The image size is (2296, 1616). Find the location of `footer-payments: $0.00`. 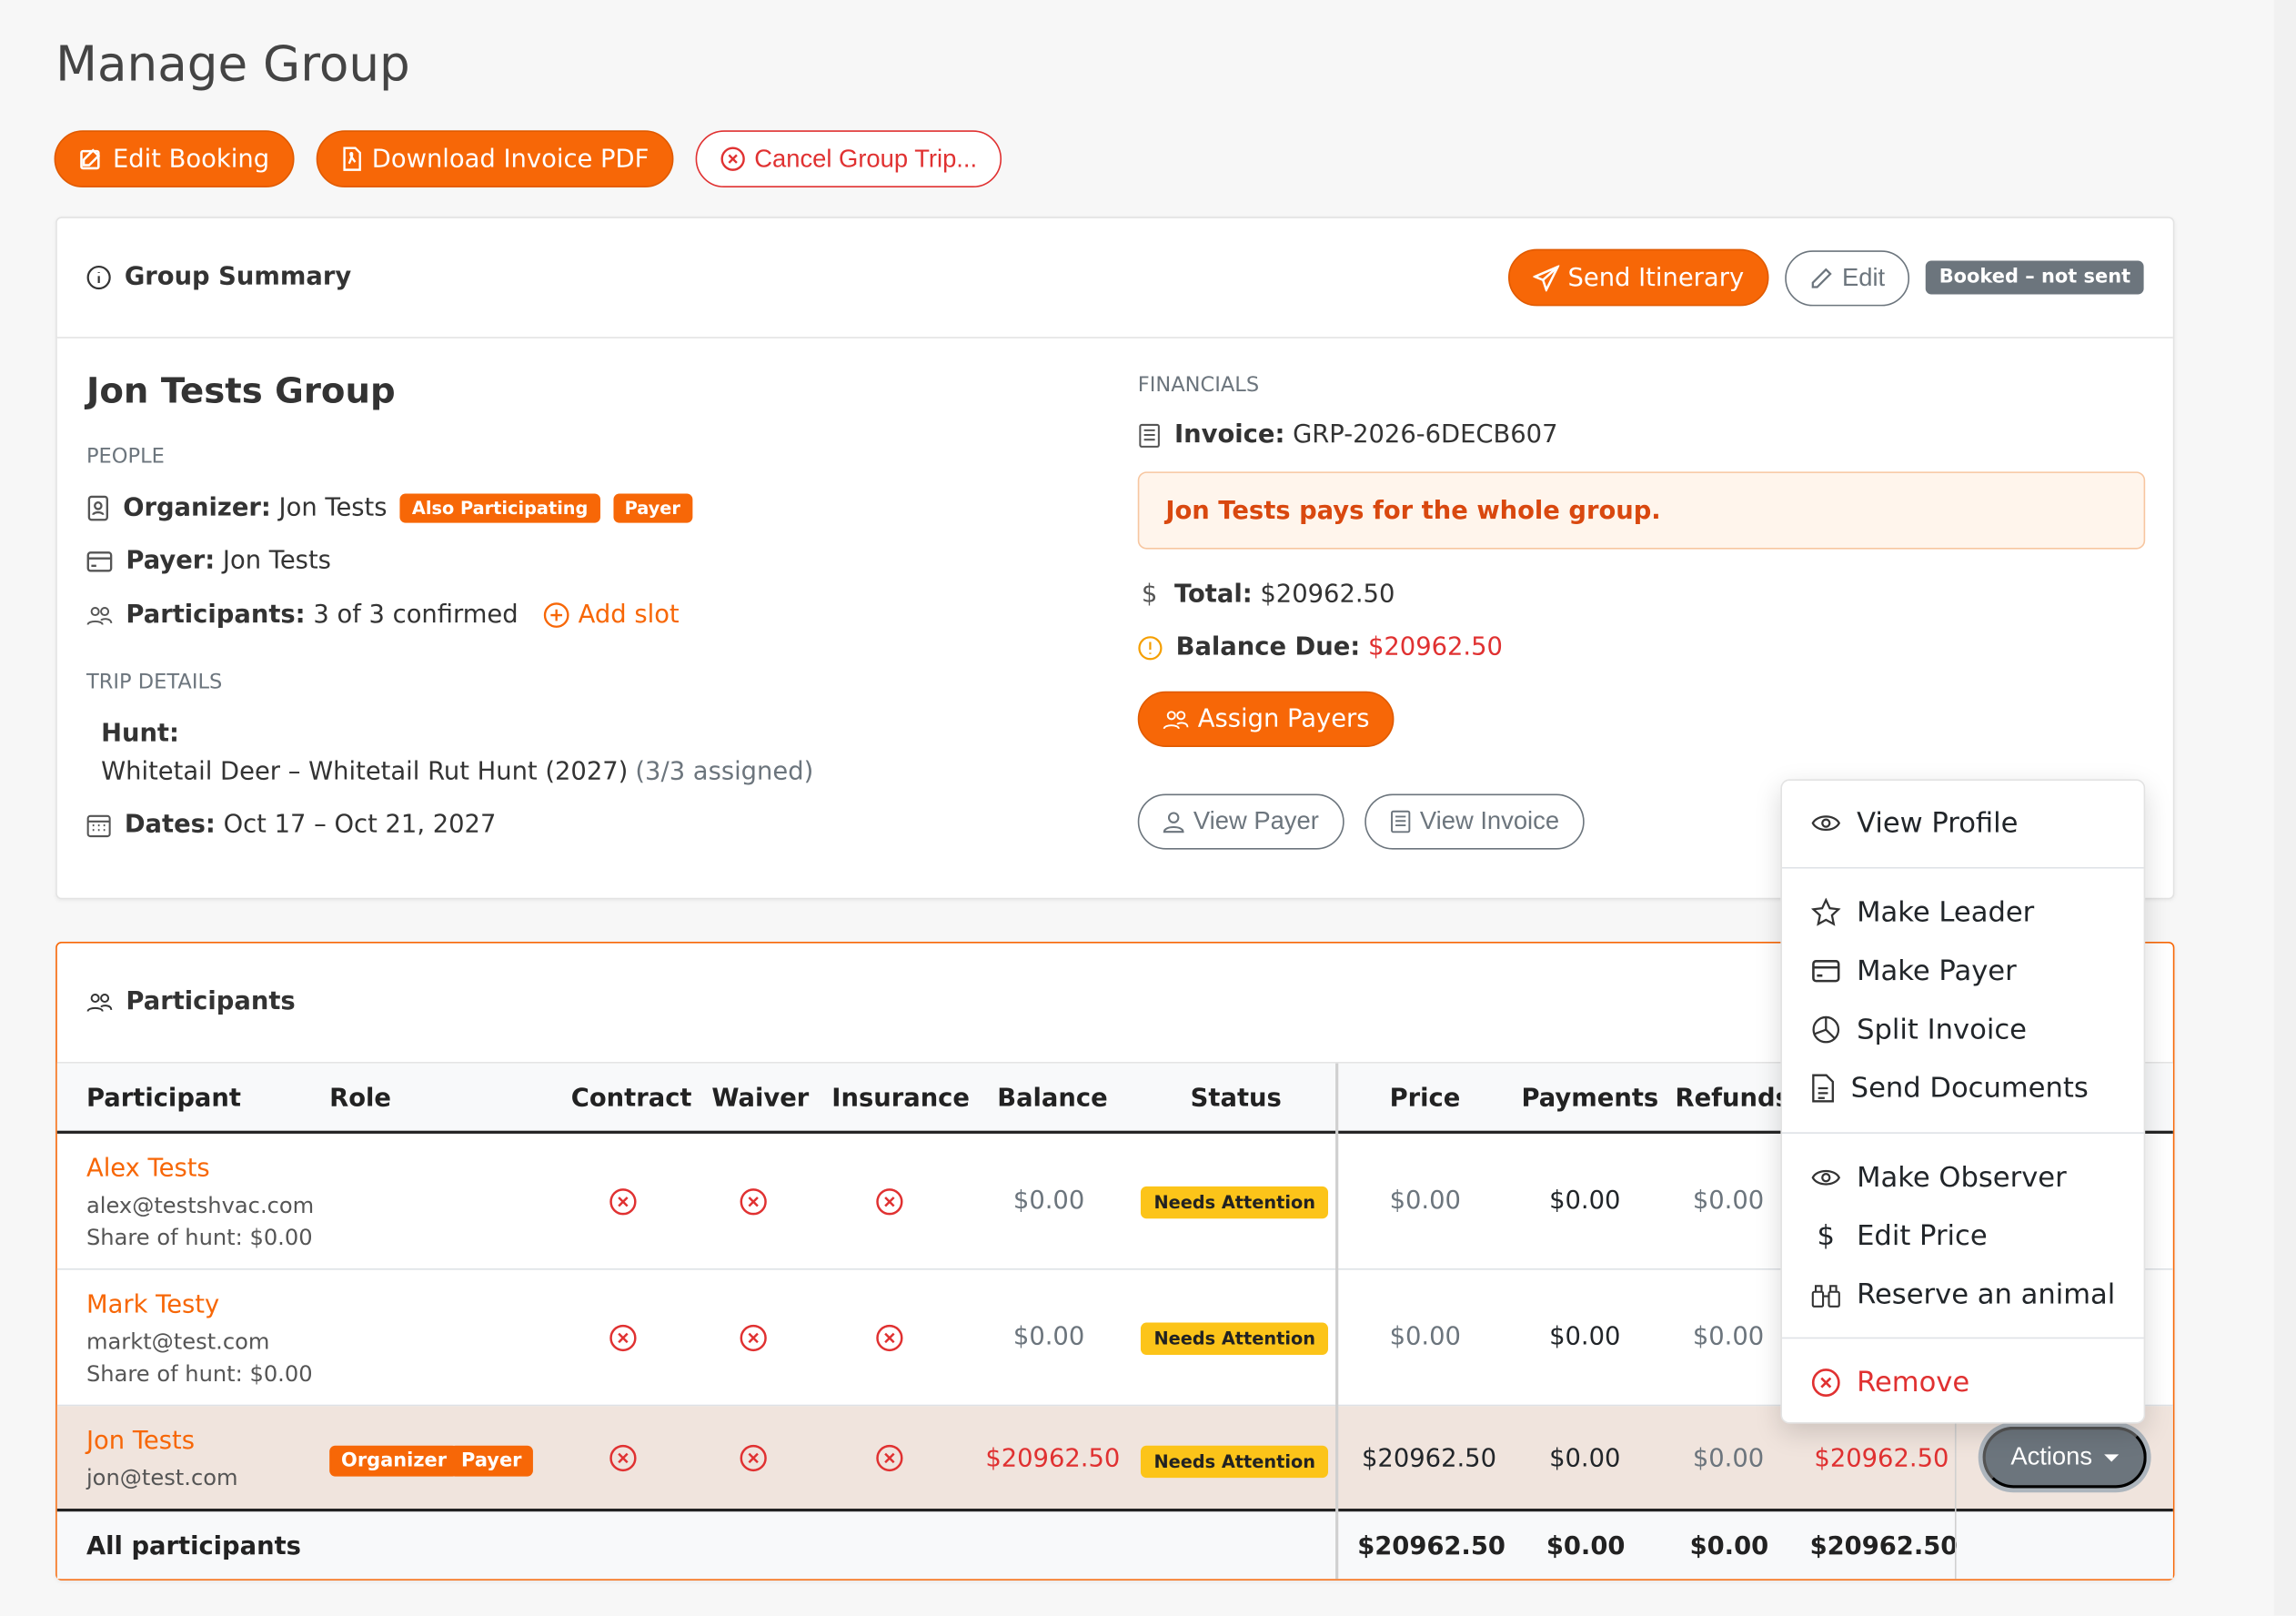

footer-payments: $0.00 is located at coordinates (1586, 1546).